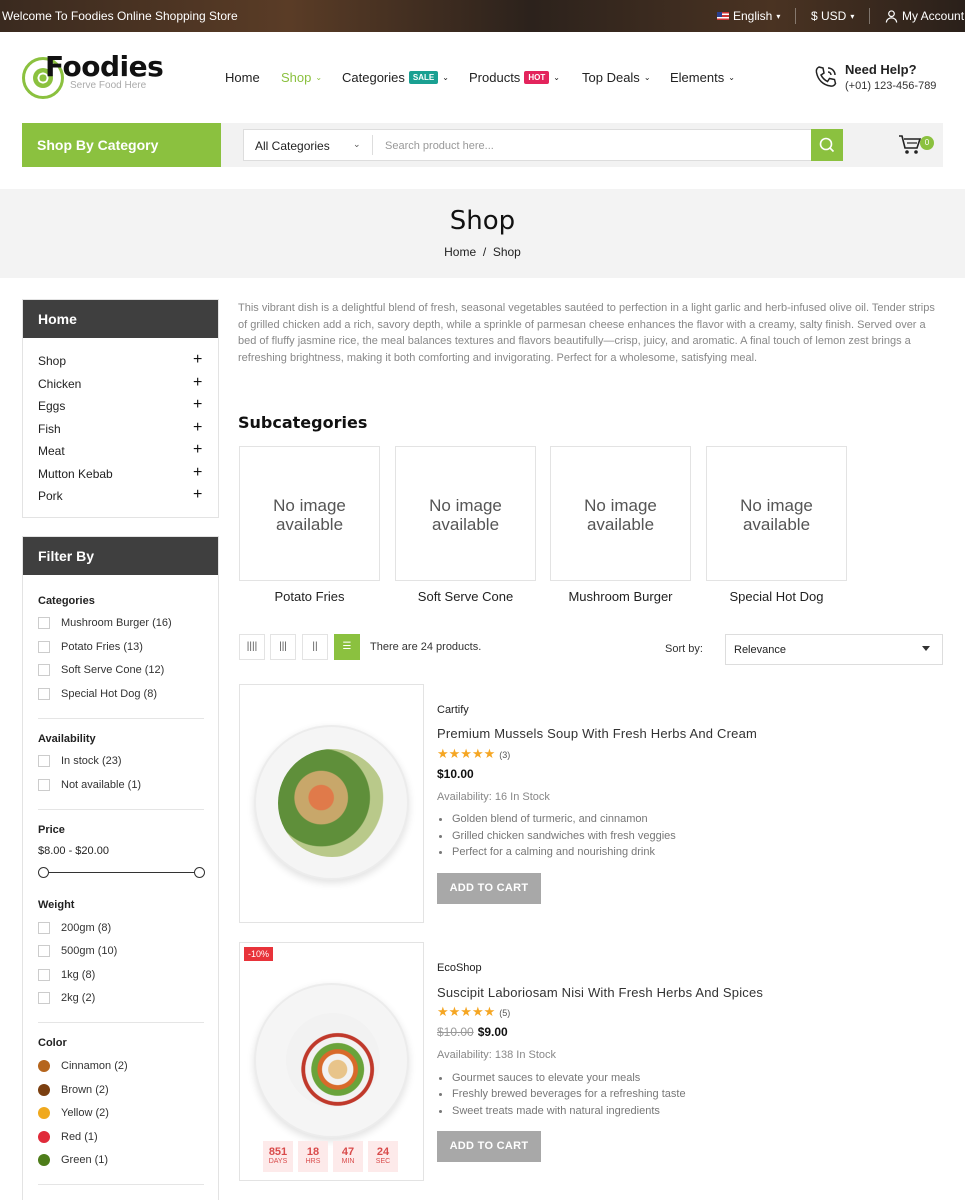  Describe the element at coordinates (44, 1090) in the screenshot. I see `color-swatch-brown` at that location.